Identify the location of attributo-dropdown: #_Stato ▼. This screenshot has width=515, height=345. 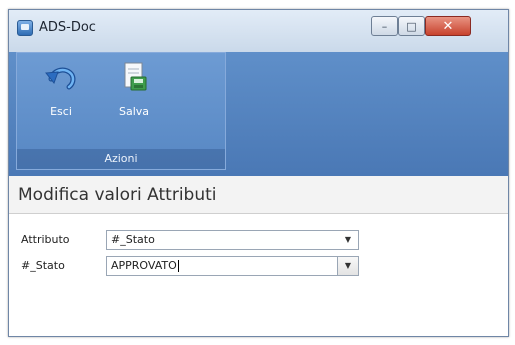
(232, 240).